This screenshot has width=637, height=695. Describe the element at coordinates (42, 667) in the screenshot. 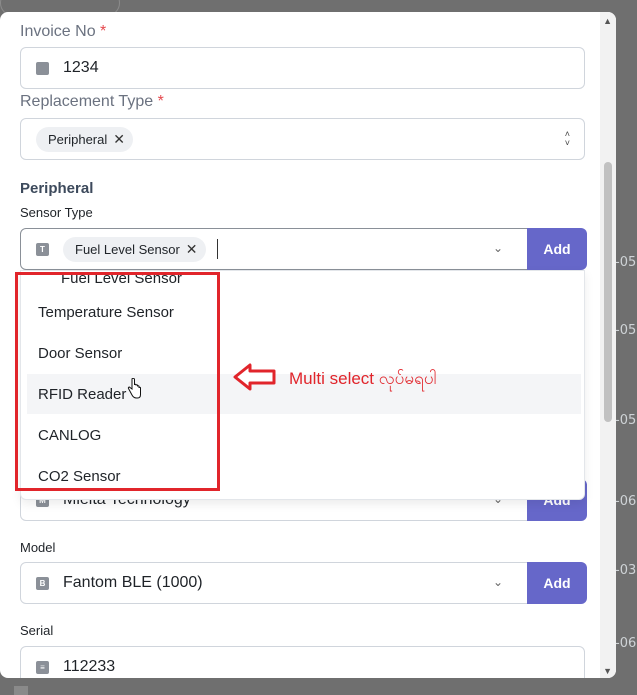

I see `serial-icon: ≡` at that location.